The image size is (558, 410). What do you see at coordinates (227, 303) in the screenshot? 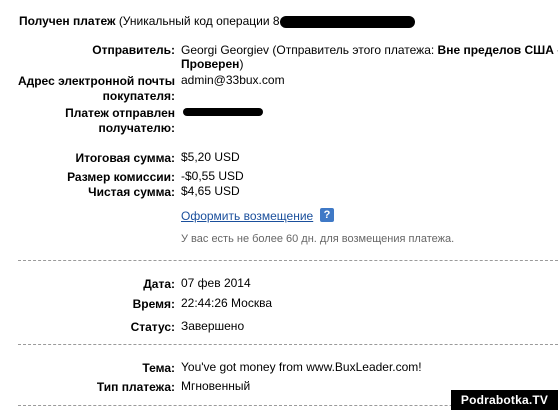
I see `time-value: 22:44:26 Москва` at bounding box center [227, 303].